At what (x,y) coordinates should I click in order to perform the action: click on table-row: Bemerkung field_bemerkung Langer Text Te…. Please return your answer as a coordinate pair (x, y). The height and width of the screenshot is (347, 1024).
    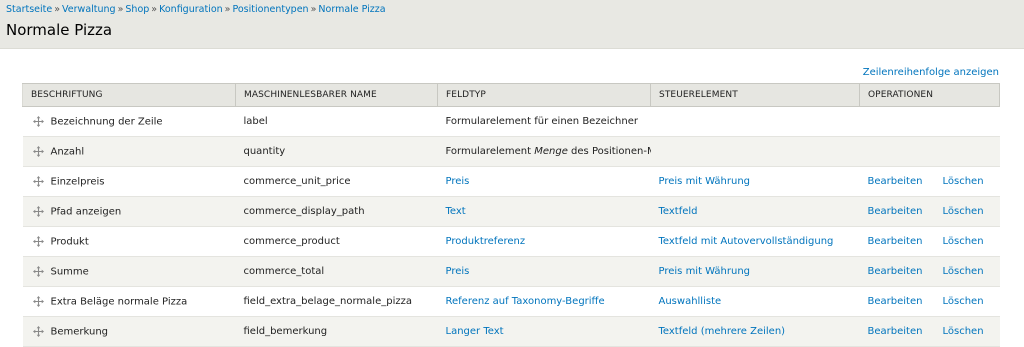
    Looking at the image, I should click on (511, 331).